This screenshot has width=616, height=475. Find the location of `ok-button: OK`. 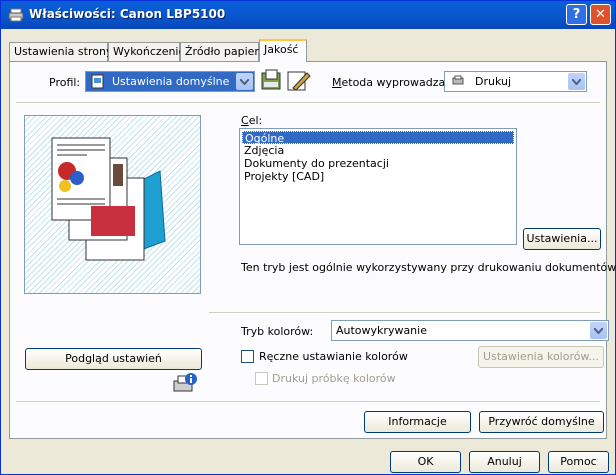

ok-button: OK is located at coordinates (425, 462).